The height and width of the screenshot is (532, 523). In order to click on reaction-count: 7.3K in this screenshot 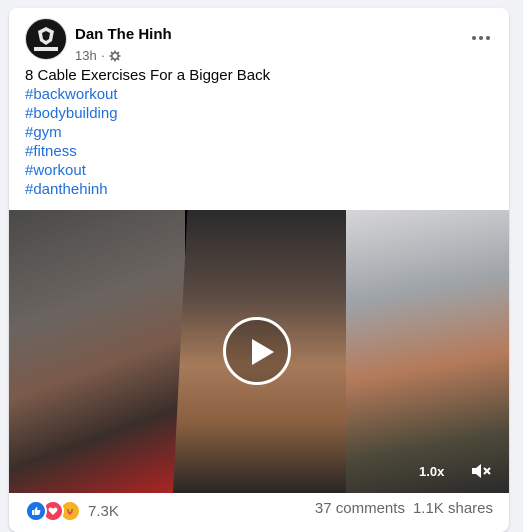, I will do `click(103, 511)`.